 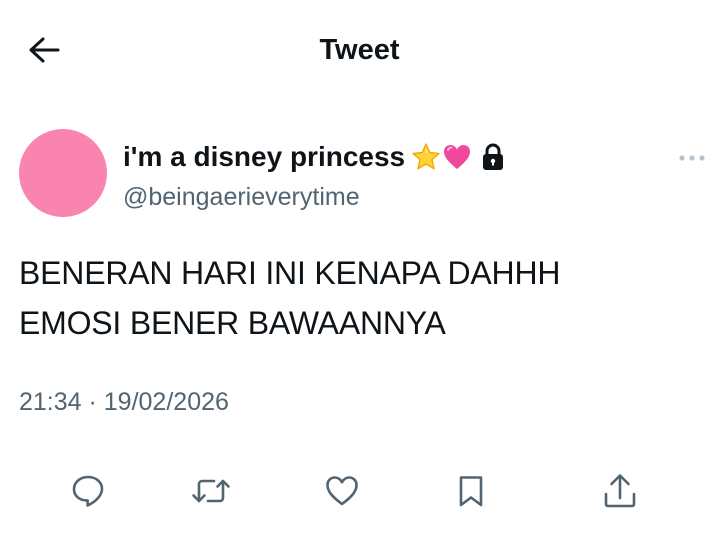 I want to click on bookmark-button, so click(x=471, y=491).